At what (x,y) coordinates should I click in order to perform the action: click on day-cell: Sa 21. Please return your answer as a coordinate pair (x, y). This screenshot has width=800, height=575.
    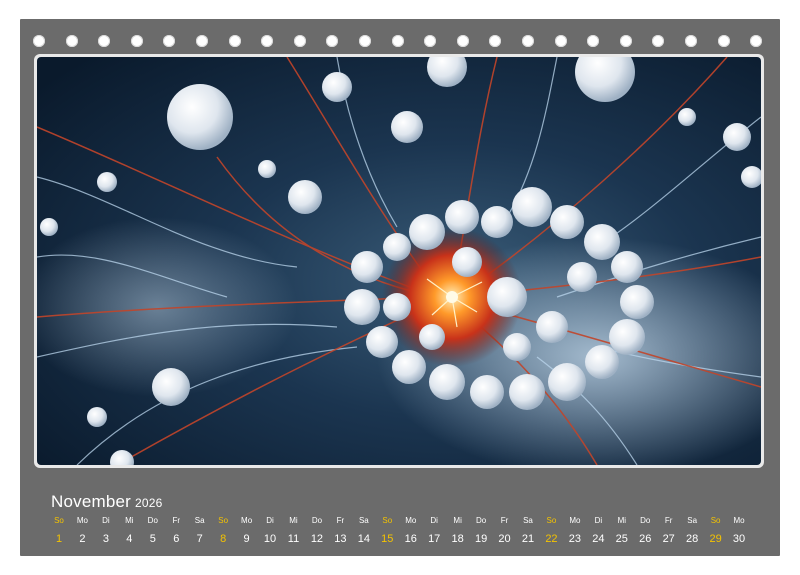
    Looking at the image, I should click on (528, 532).